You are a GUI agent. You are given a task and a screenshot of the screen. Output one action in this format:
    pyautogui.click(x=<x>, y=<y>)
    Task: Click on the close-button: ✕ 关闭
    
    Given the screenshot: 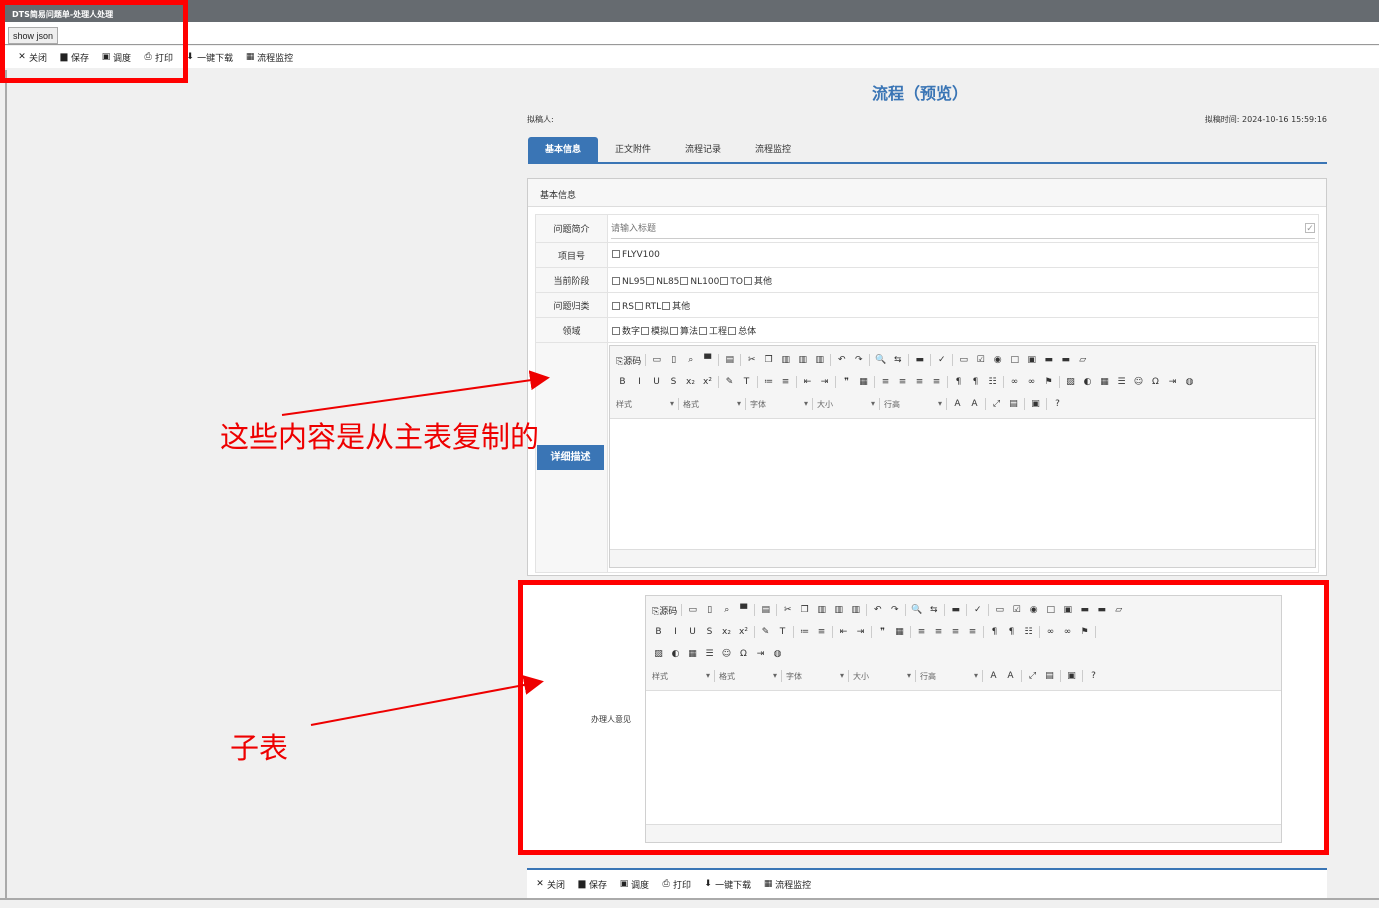 What is the action you would take?
    pyautogui.click(x=550, y=884)
    